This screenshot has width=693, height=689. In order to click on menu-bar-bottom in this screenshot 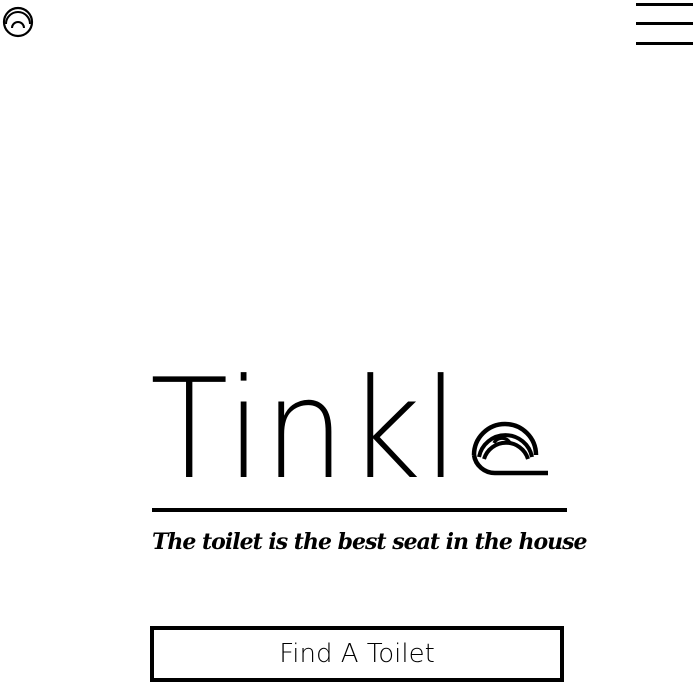, I will do `click(664, 43)`.